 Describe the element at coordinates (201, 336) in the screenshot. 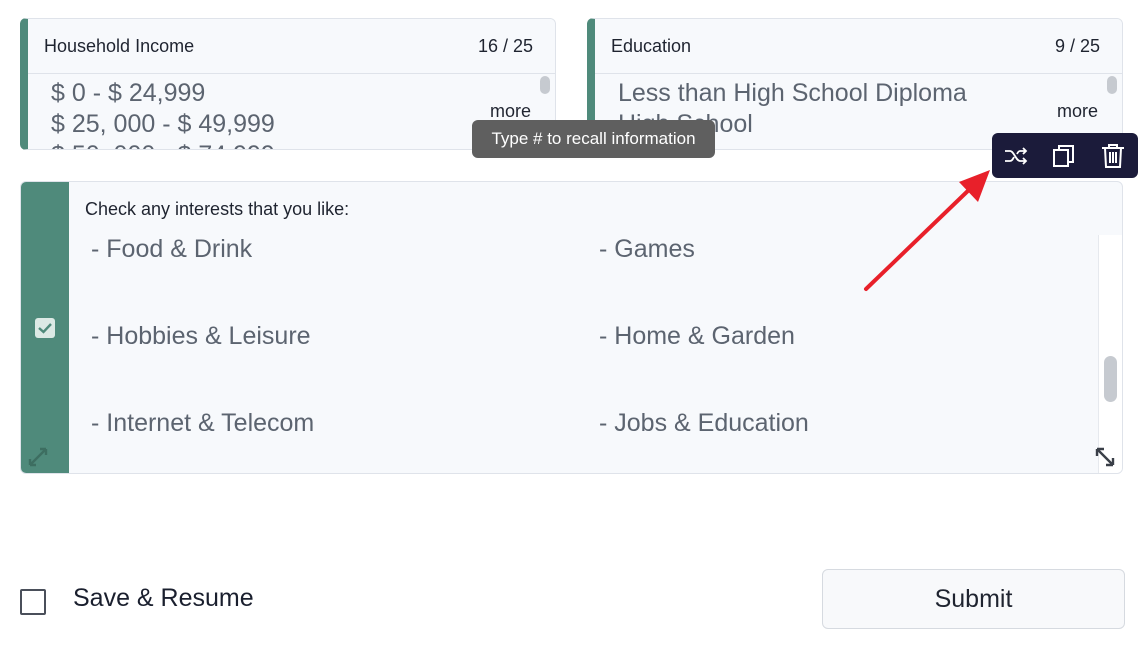

I see `interest-option: - Hobbies & Leisure` at that location.